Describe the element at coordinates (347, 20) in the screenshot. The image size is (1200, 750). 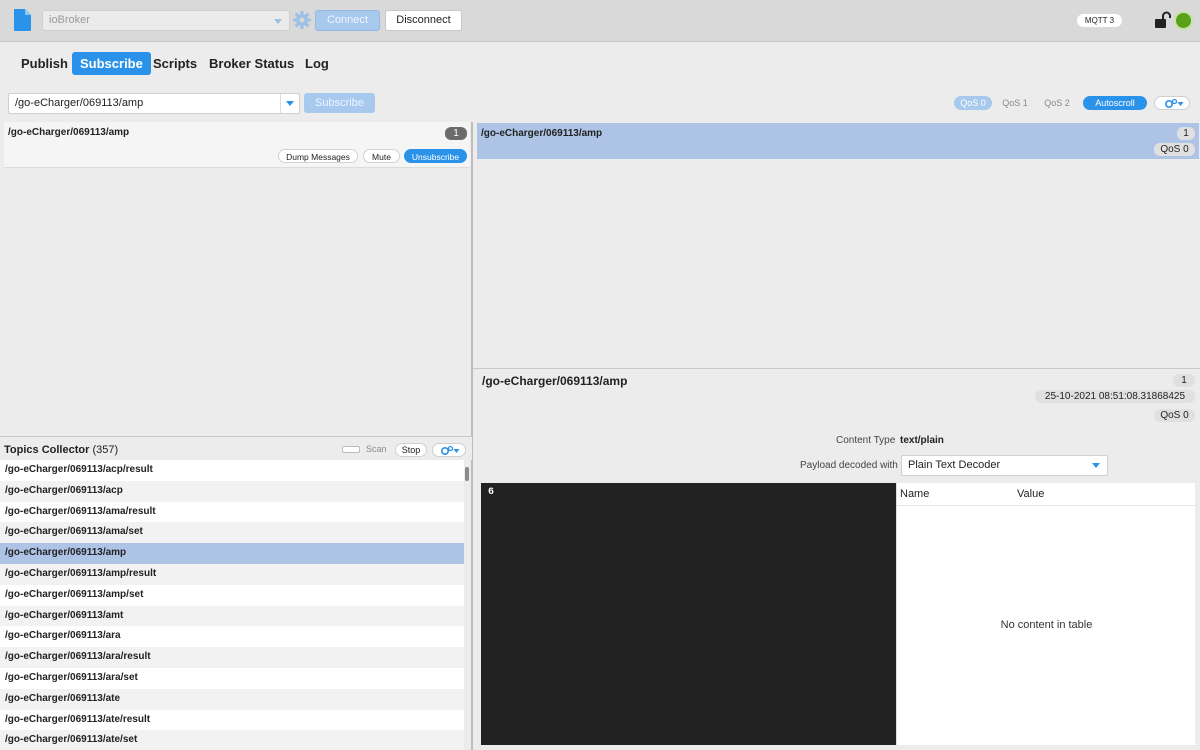
I see `connect-button: Connect` at that location.